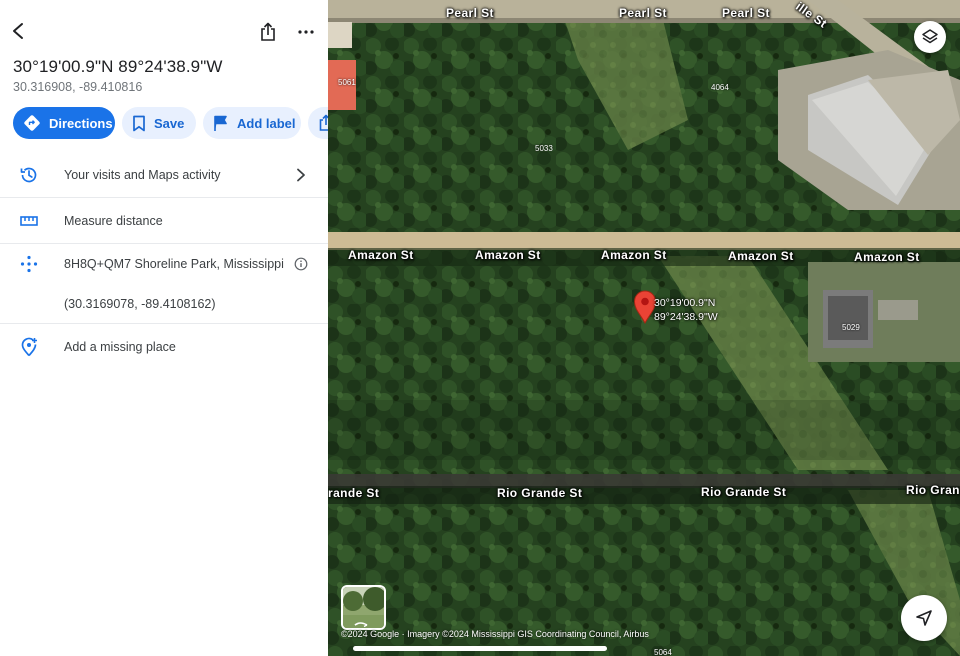 The height and width of the screenshot is (656, 960). I want to click on add-label-button: Add label, so click(252, 123).